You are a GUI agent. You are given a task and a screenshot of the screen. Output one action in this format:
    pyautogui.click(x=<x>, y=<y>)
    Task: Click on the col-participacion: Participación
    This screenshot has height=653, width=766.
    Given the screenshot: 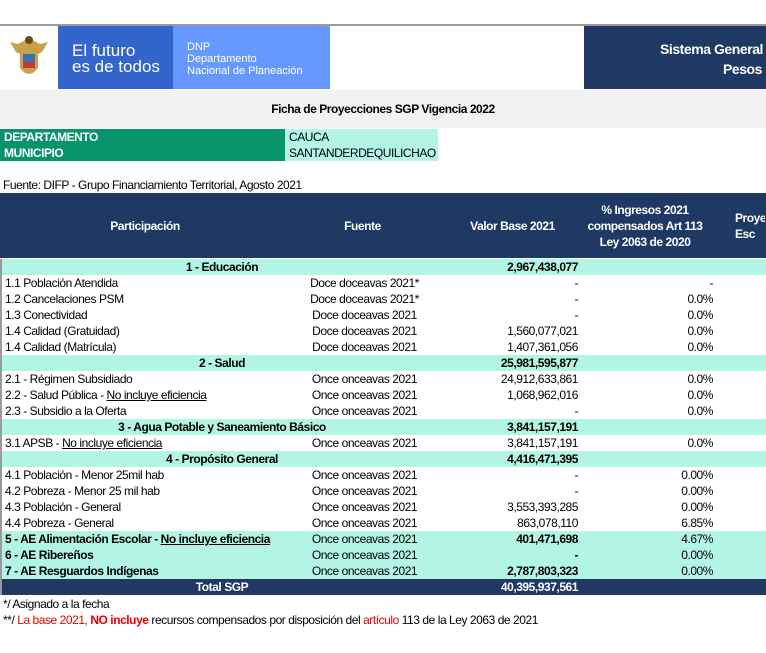 What is the action you would take?
    pyautogui.click(x=145, y=226)
    